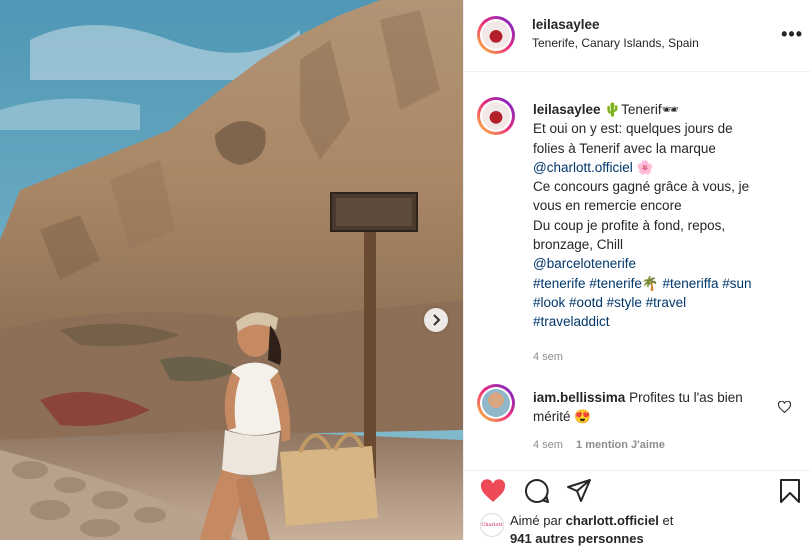 Image resolution: width=810 pixels, height=548 pixels. Describe the element at coordinates (562, 417) in the screenshot. I see `comment-text: mérité 😍` at that location.